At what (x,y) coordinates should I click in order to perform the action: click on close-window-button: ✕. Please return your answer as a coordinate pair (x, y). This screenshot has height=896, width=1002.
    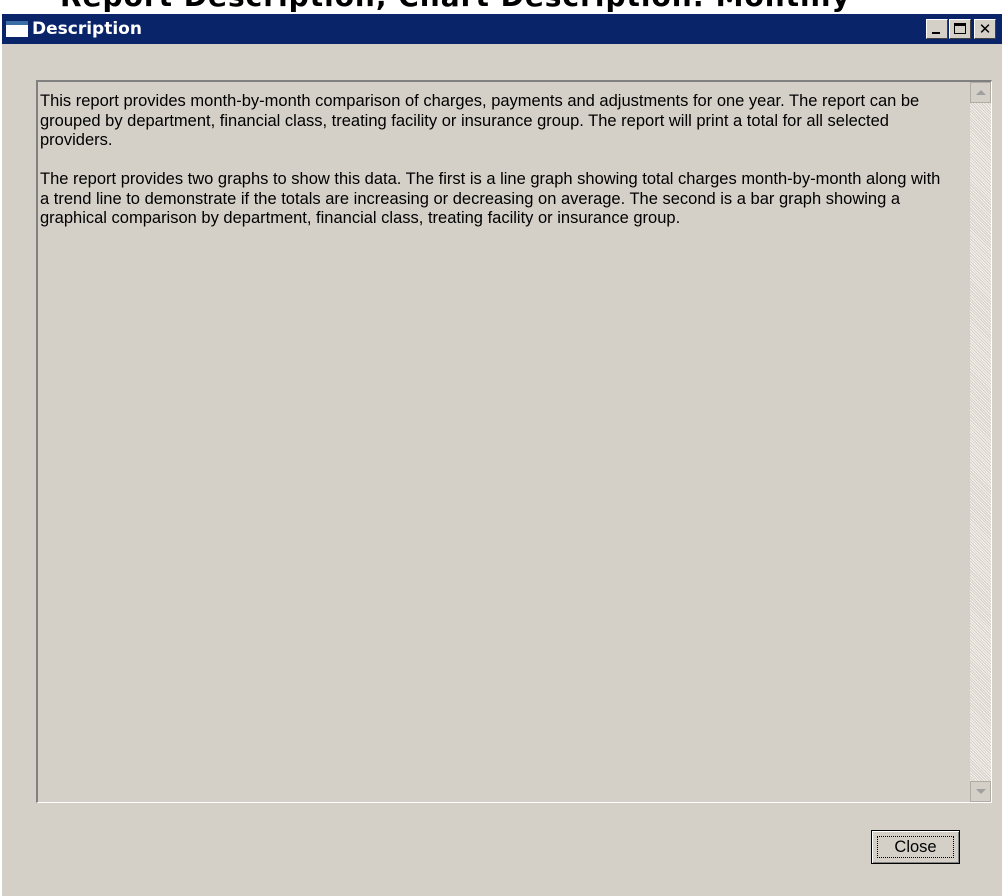
    Looking at the image, I should click on (985, 29).